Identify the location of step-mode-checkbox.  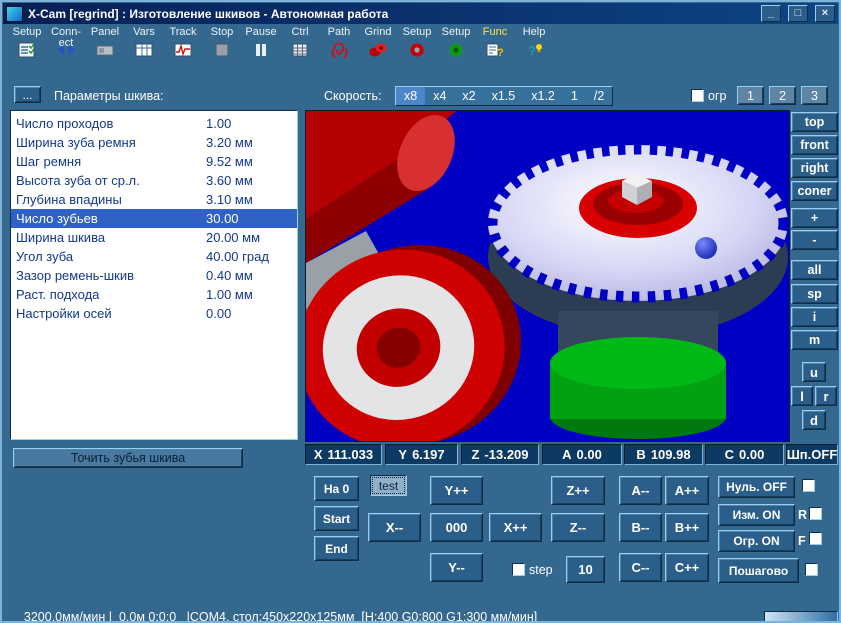
(811, 569).